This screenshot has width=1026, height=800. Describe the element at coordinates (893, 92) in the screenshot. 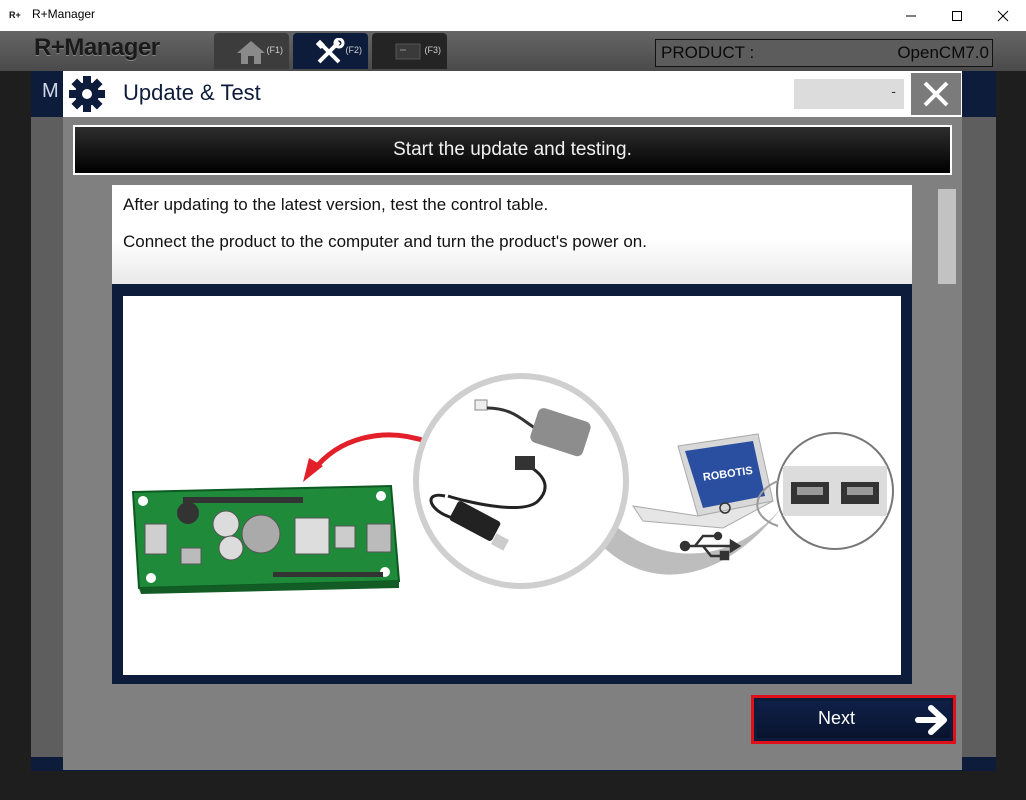

I see `version-value: -` at that location.